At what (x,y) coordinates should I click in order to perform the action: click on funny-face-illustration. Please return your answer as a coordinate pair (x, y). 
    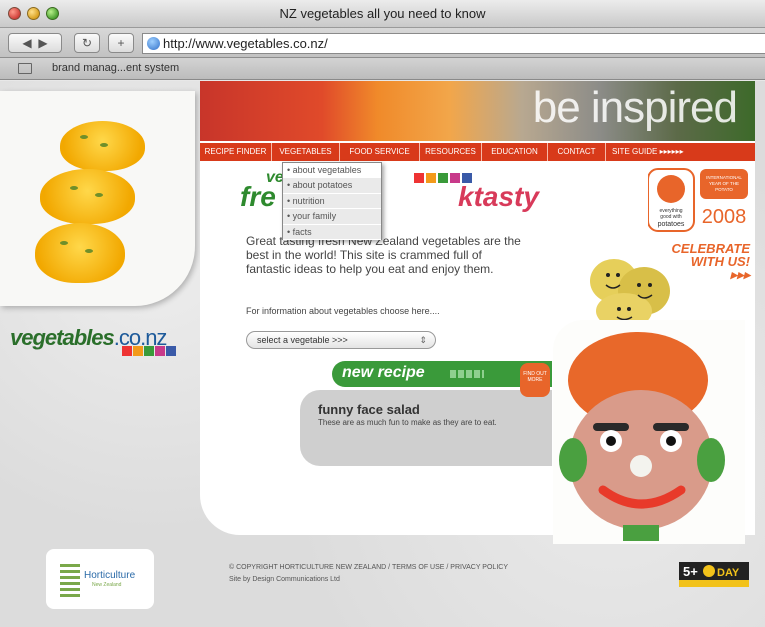
    Looking at the image, I should click on (642, 436).